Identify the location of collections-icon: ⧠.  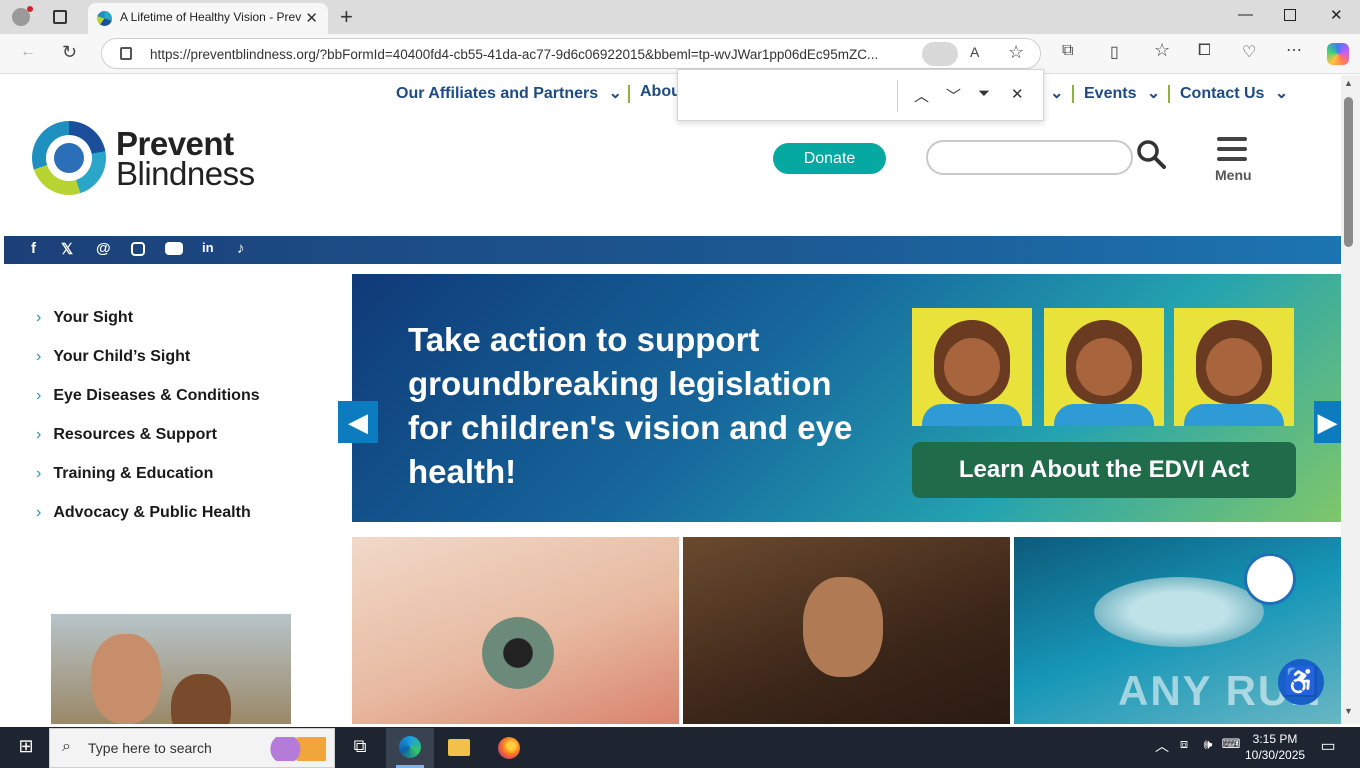
(1204, 51).